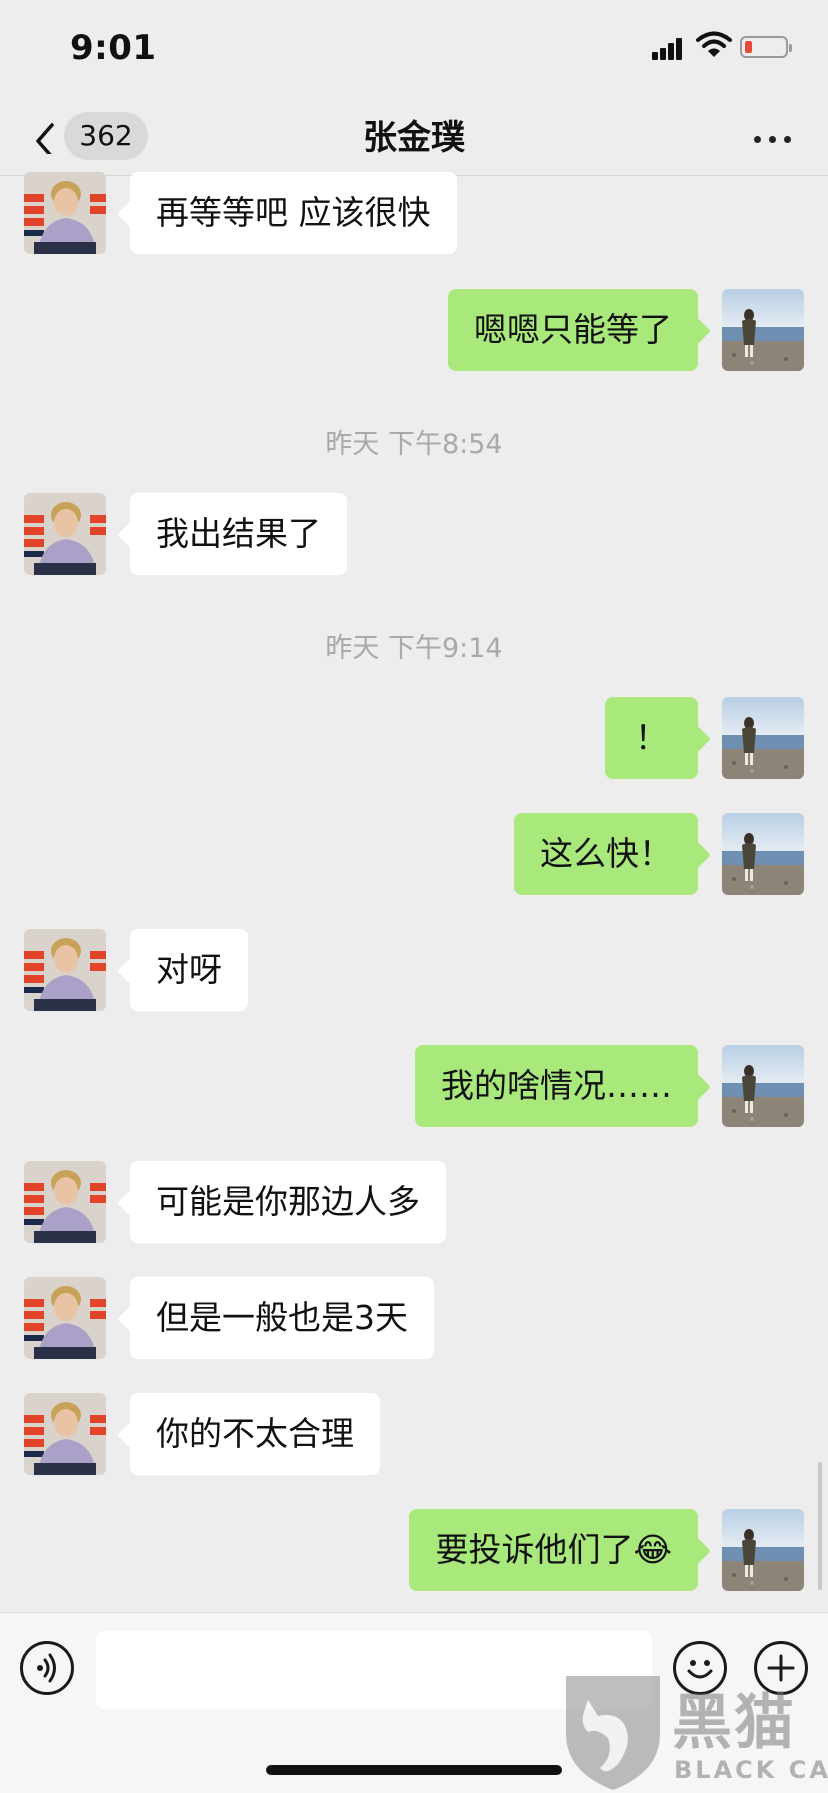  What do you see at coordinates (189, 970) in the screenshot?
I see `message-bubble-incoming: 对呀` at bounding box center [189, 970].